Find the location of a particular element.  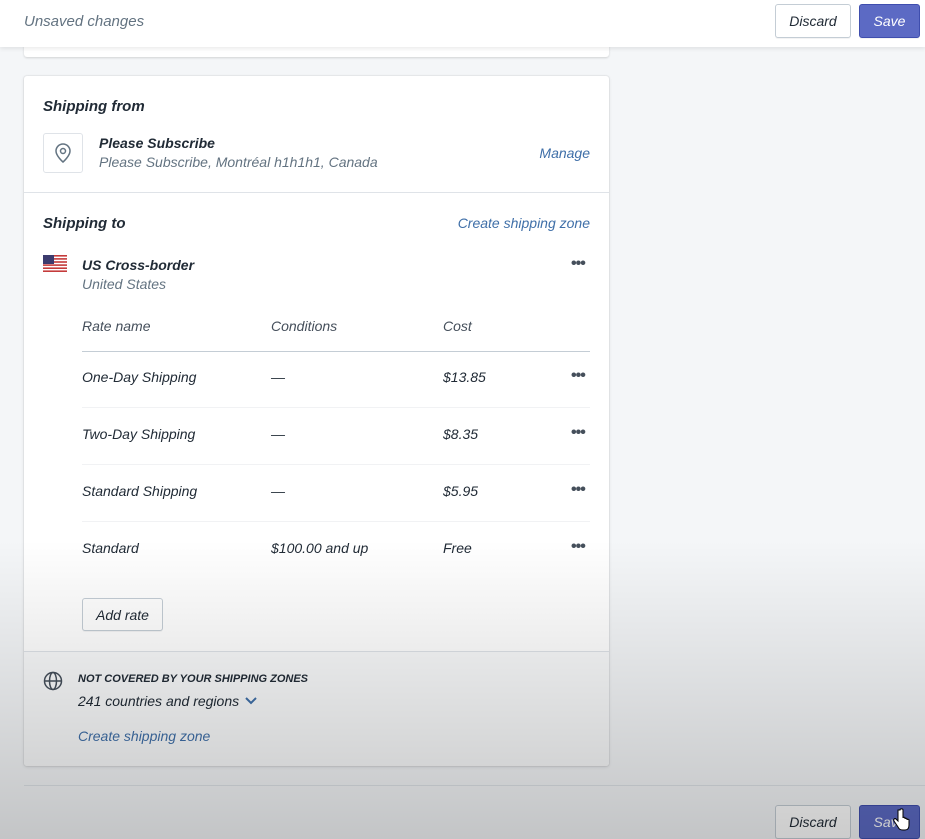

rate-row: One-Day Shipping — $13.85 ••• is located at coordinates (336, 379).